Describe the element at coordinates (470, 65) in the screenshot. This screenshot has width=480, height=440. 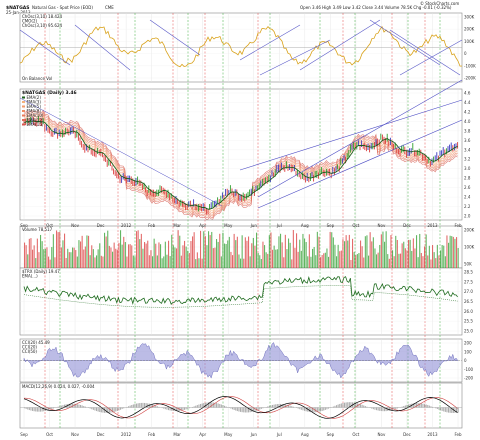
I see `y-tick-label: -100K` at that location.